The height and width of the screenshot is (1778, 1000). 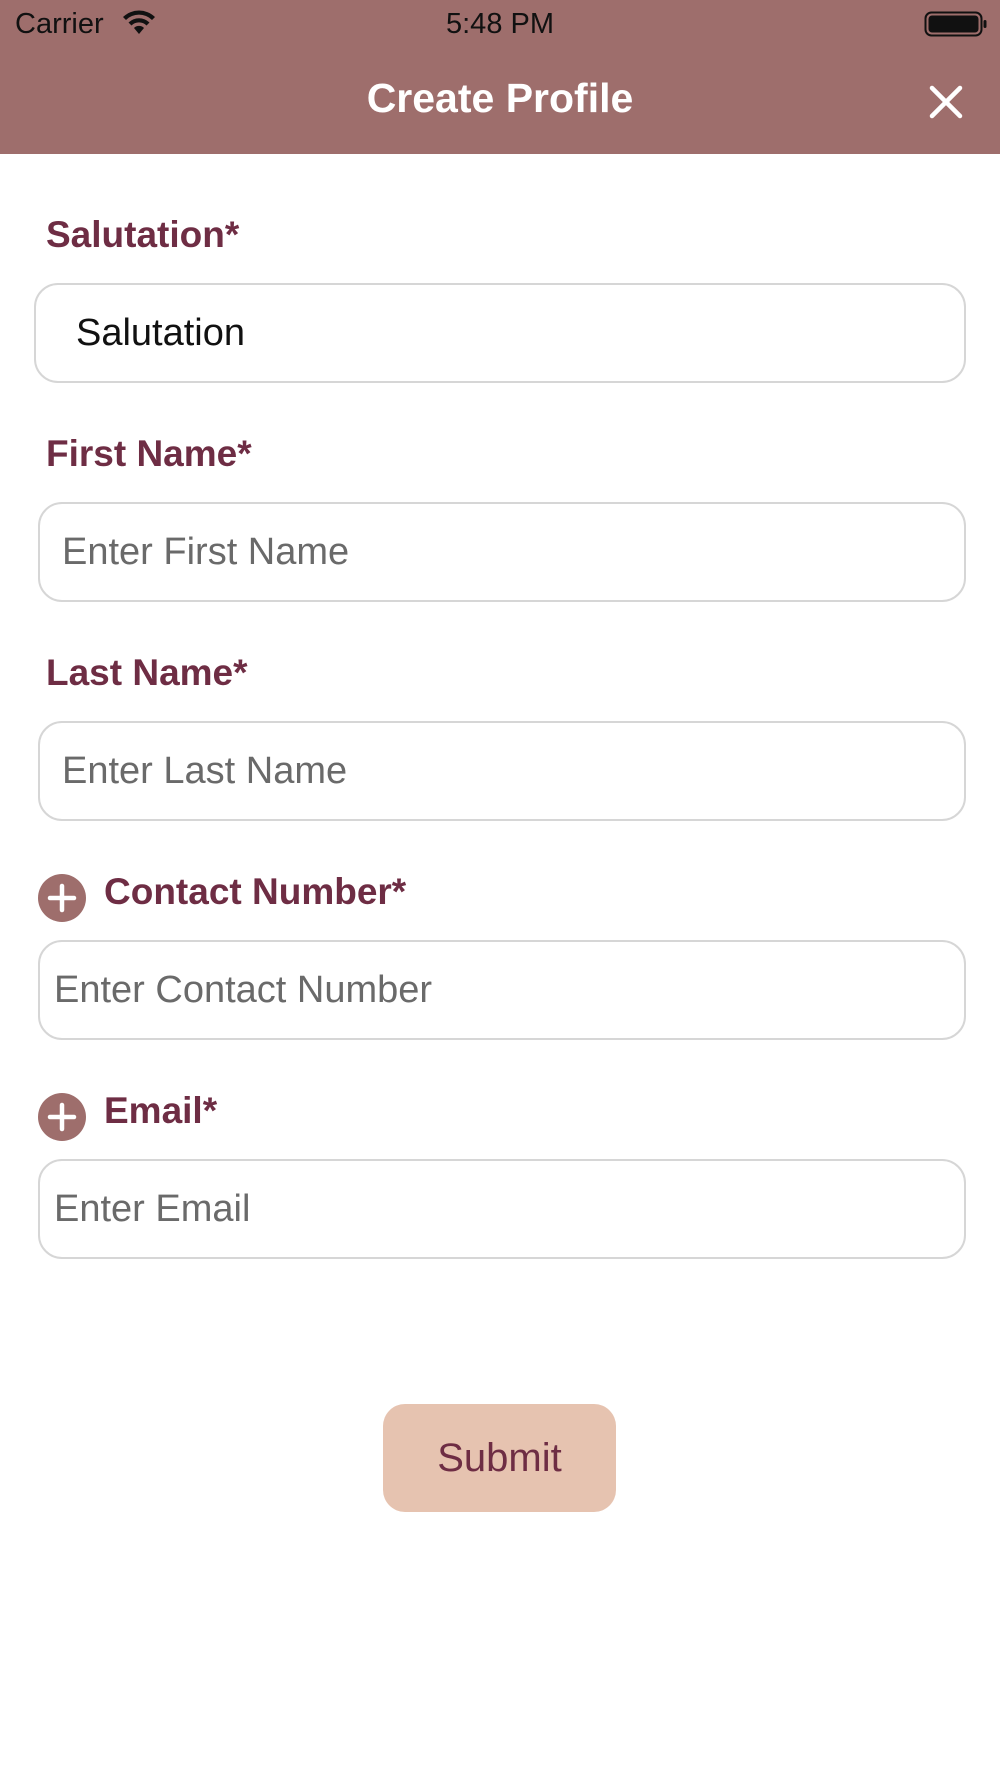 What do you see at coordinates (143, 234) in the screenshot?
I see `salutation-label: Salutation*` at bounding box center [143, 234].